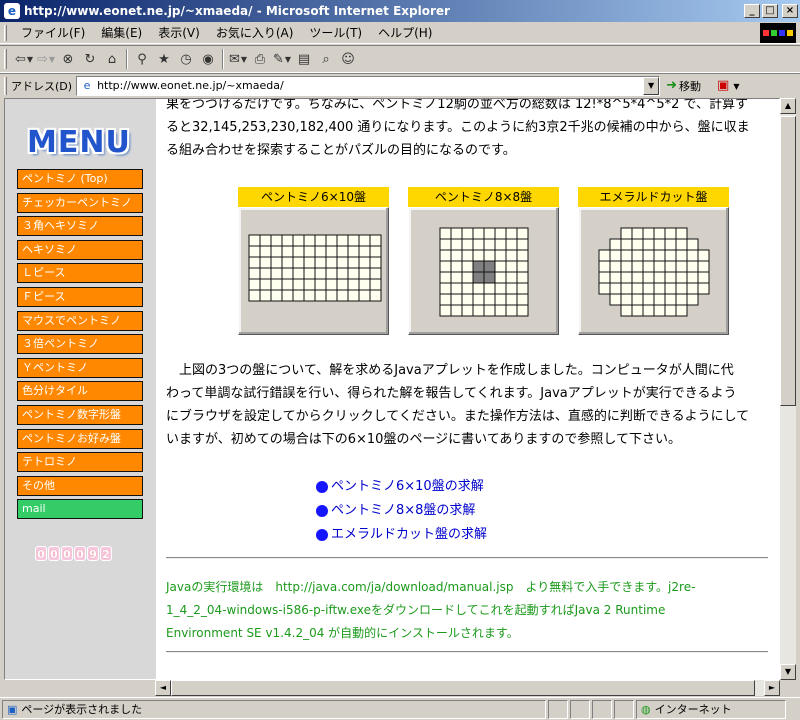  I want to click on menu-tools: ツール(T), so click(335, 33).